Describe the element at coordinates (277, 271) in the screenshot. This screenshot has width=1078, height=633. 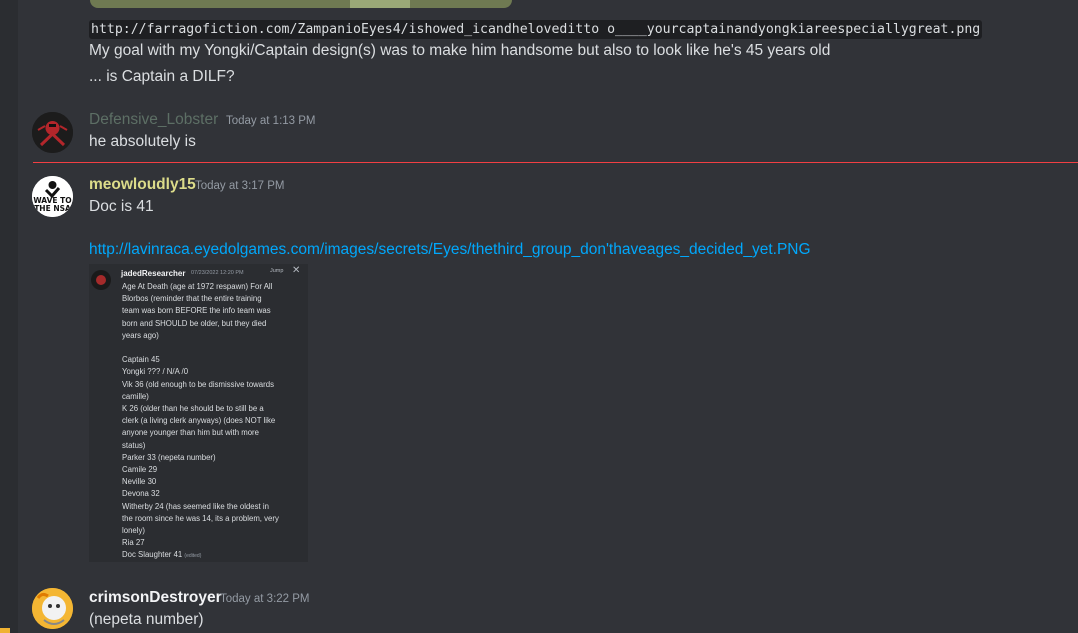
I see `embed-jump-link: Jump` at that location.